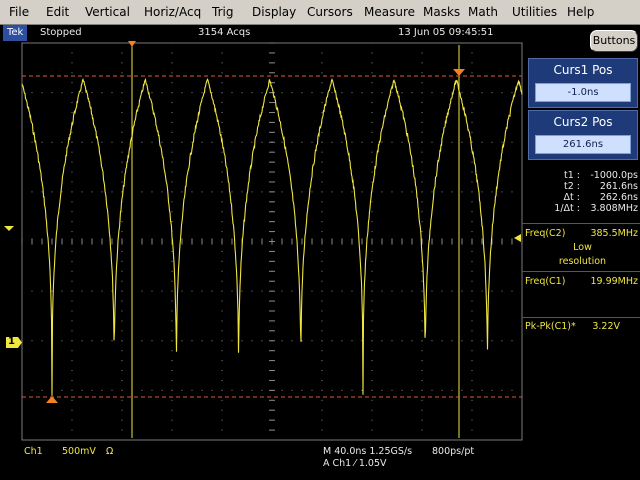 Image resolution: width=640 pixels, height=480 pixels. What do you see at coordinates (517, 238) in the screenshot?
I see `trigger-level-marker` at bounding box center [517, 238].